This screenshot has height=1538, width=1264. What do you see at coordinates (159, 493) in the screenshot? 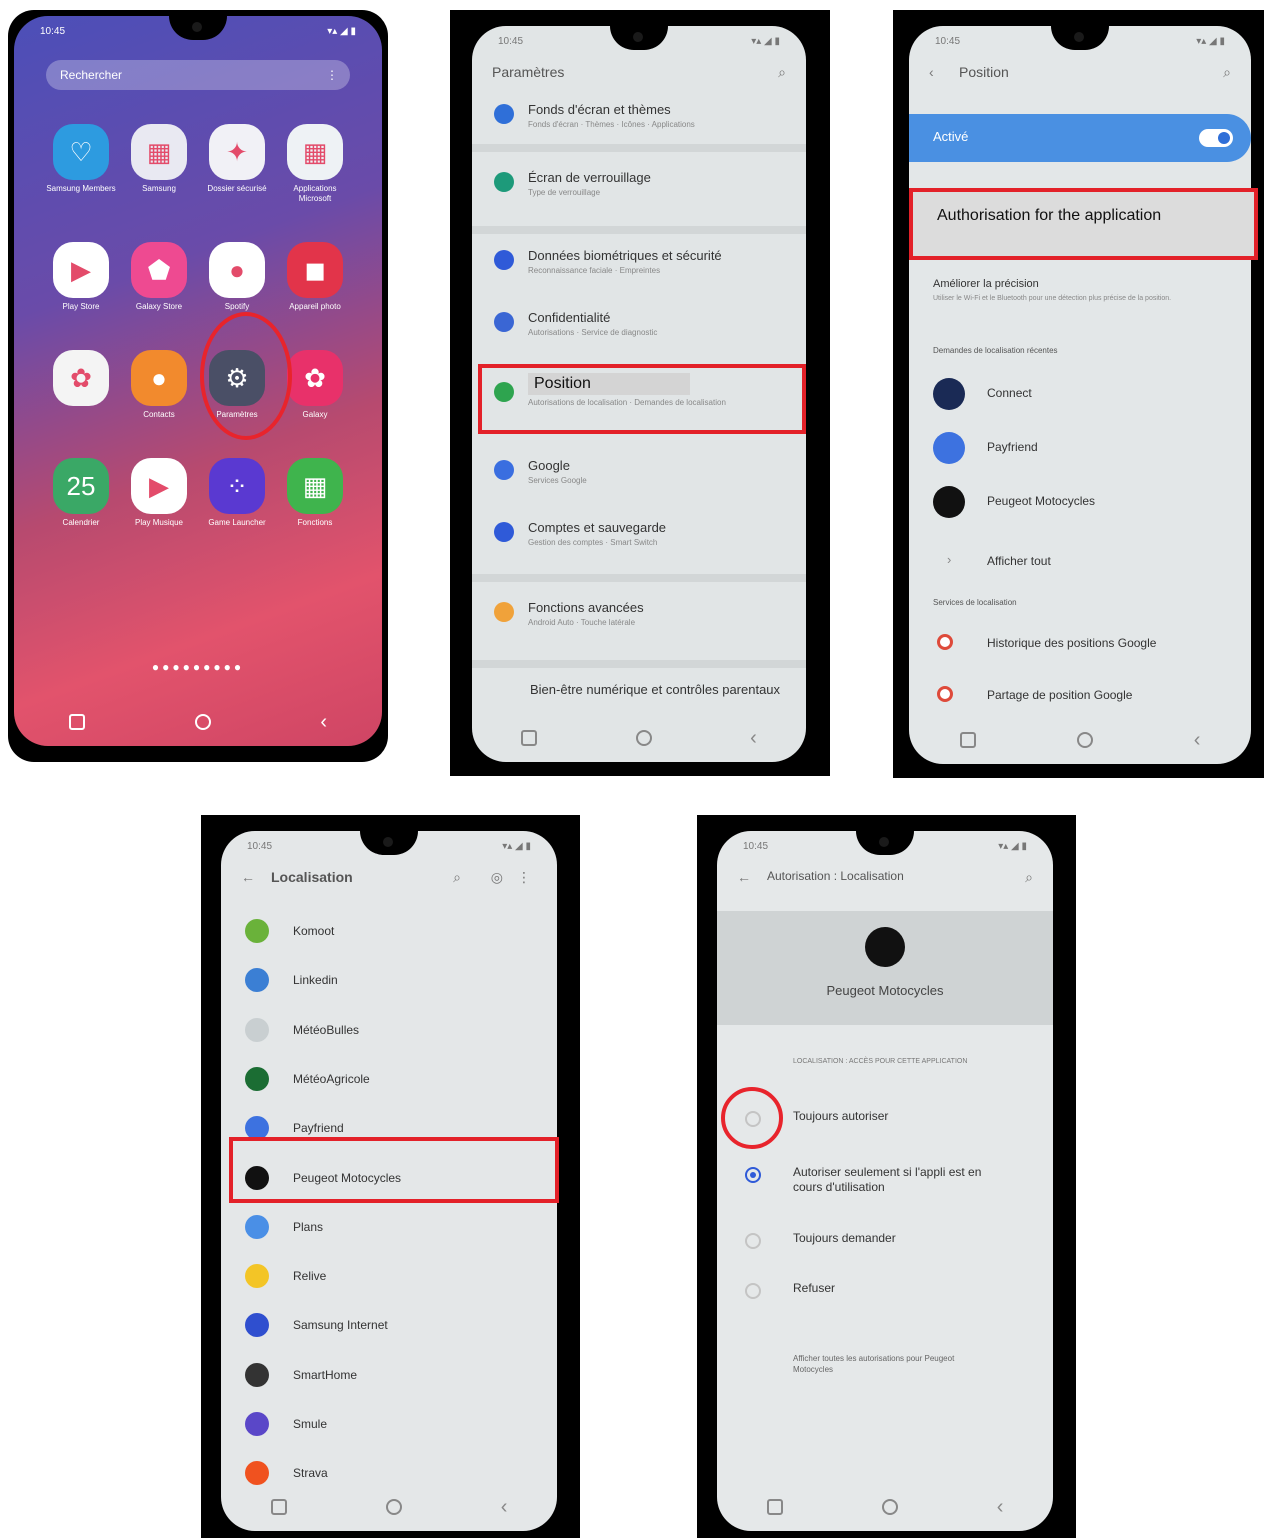
I see `app-play-music: ▶ Play Musique` at bounding box center [159, 493].